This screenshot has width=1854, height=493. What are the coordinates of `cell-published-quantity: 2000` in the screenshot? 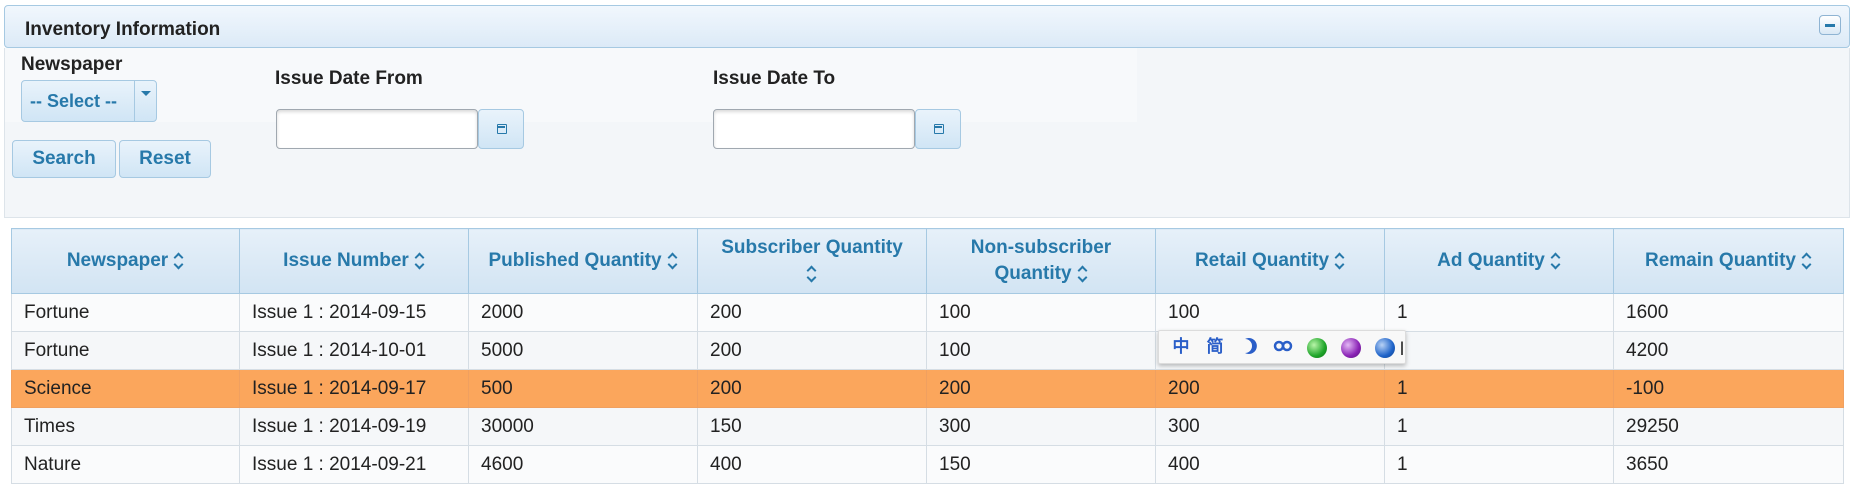 It's located at (583, 312).